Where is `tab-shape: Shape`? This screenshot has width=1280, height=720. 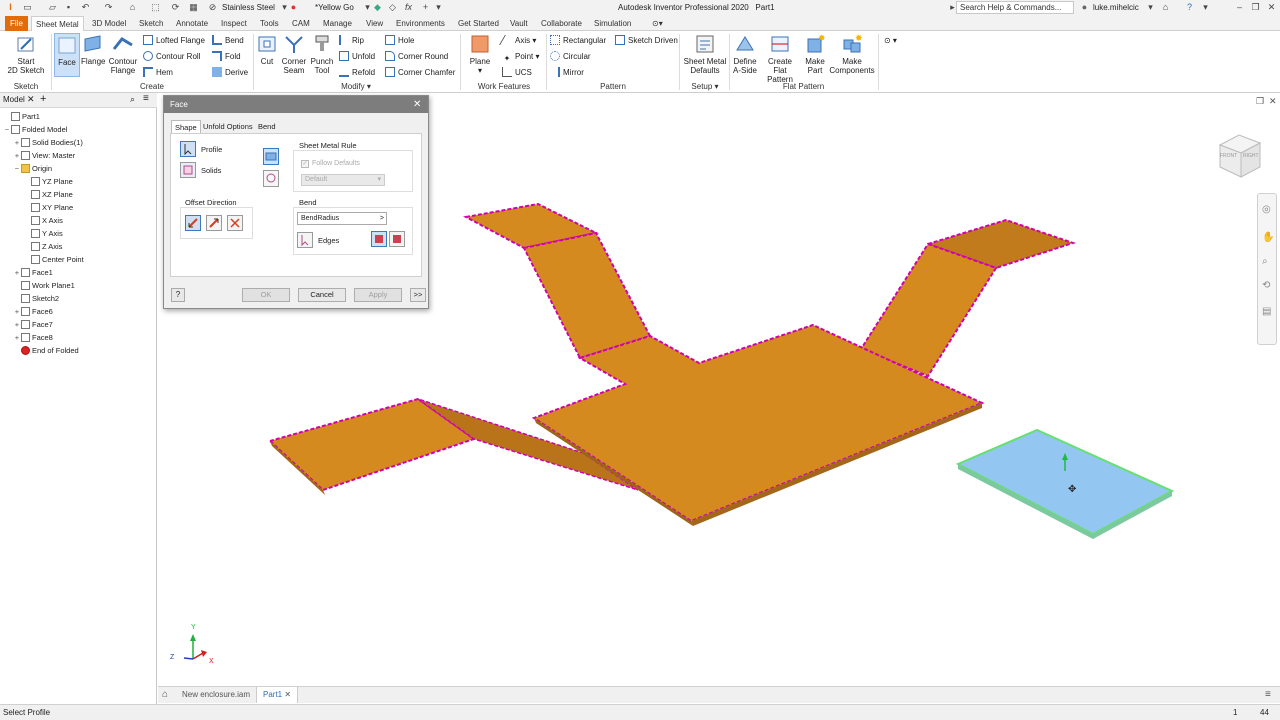 tab-shape: Shape is located at coordinates (186, 127).